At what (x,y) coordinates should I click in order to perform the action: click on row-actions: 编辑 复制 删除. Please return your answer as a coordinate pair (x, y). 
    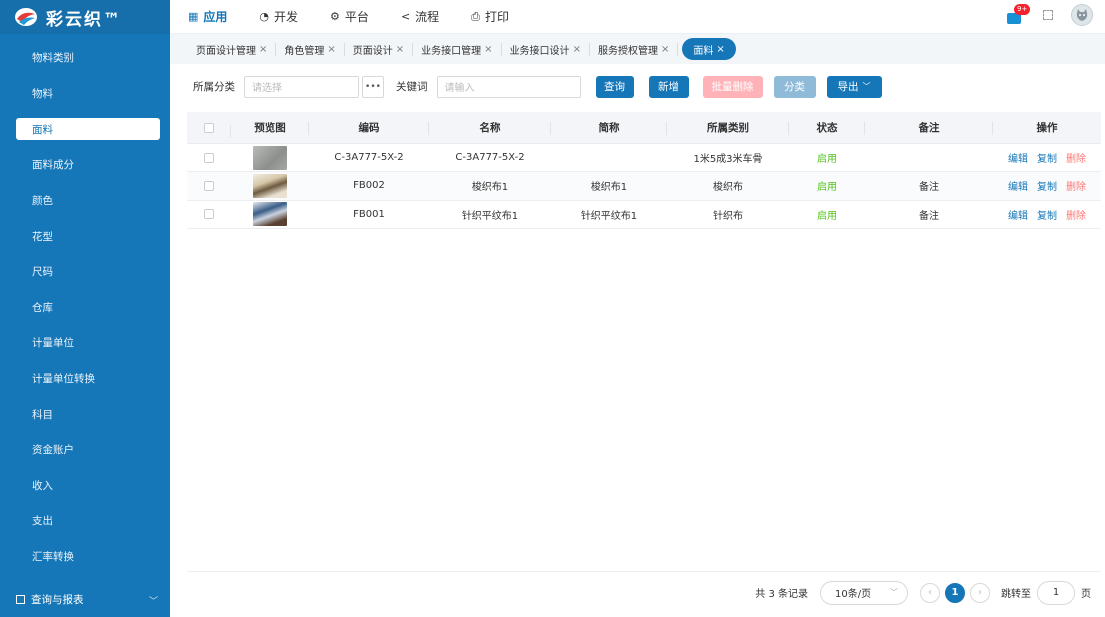
    Looking at the image, I should click on (1047, 214).